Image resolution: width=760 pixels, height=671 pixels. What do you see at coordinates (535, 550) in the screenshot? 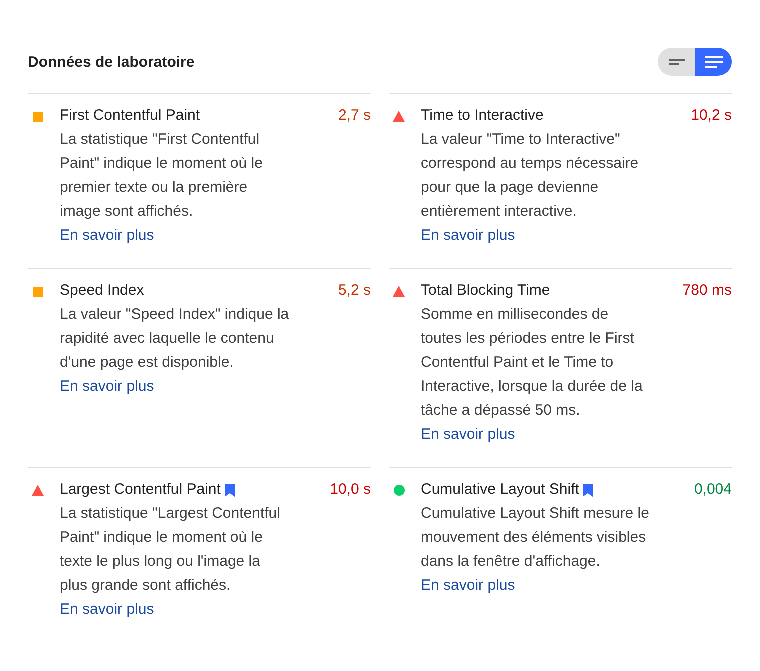
I see `metric-description: Cumulative Layout Shift mesure le mouvement des éléments visibles dans la fenêtre d'affichage. En savoir plus` at bounding box center [535, 550].